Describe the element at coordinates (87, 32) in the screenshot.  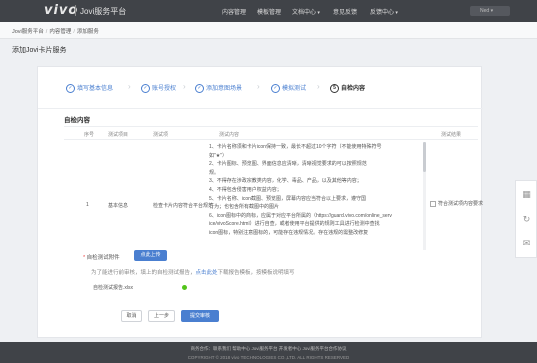
I see `breadcrumb-item-current: 添加服务` at that location.